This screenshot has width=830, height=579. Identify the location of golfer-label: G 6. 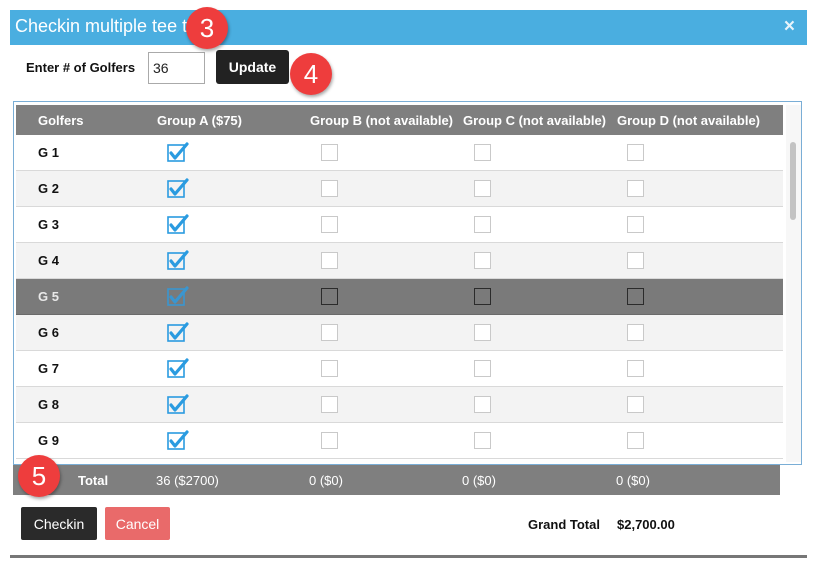
(48, 332).